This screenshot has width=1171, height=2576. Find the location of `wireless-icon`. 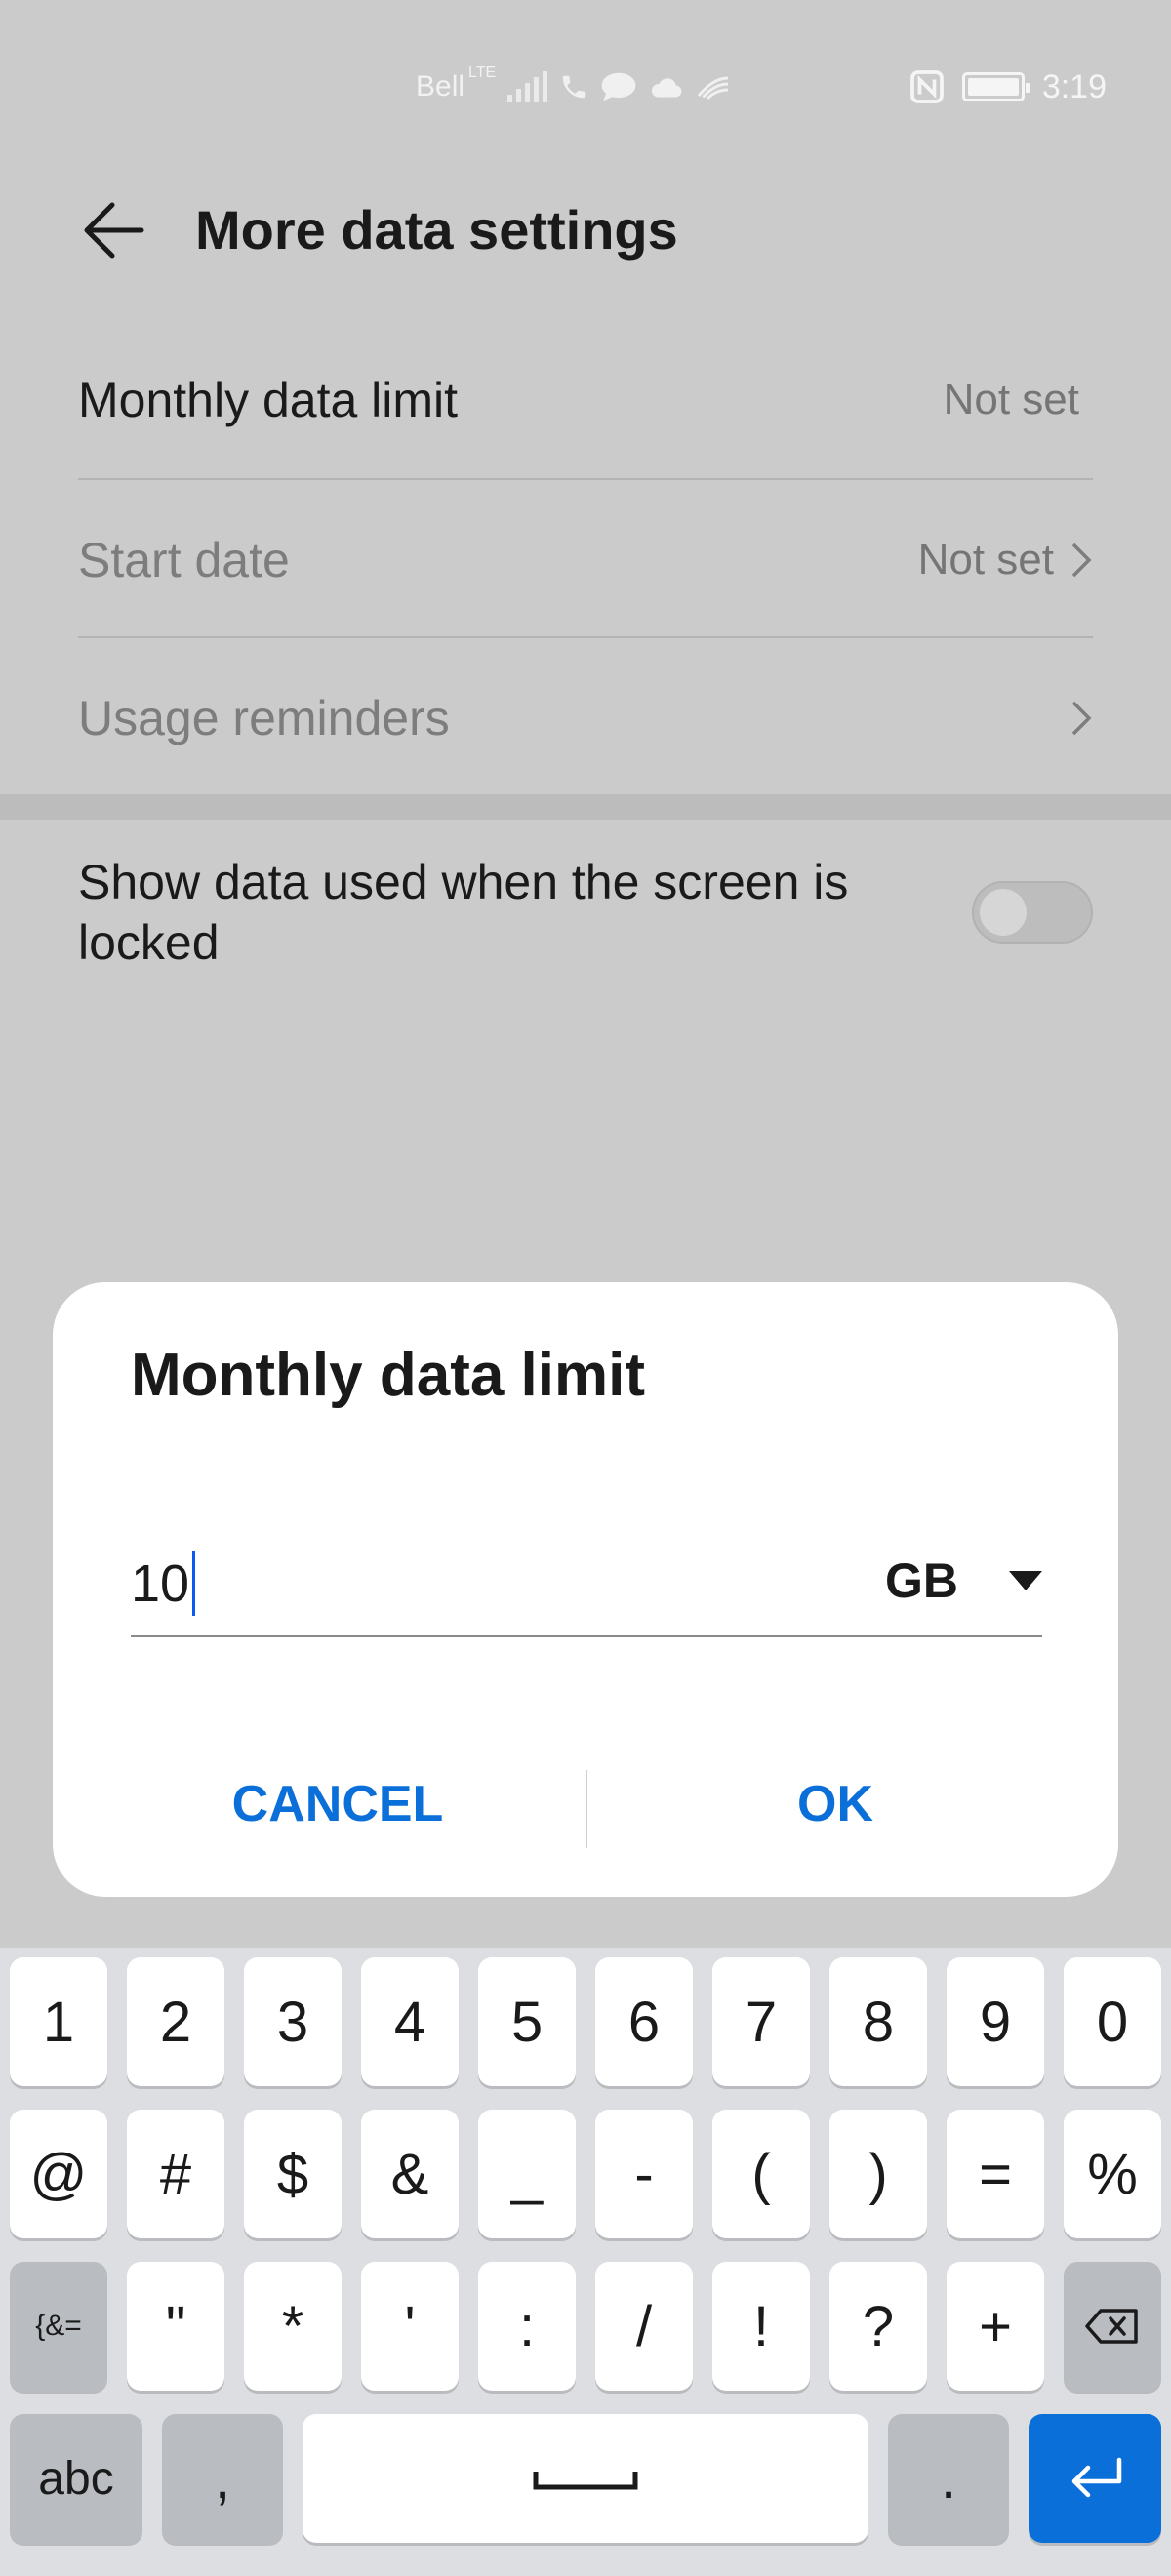

wireless-icon is located at coordinates (713, 88).